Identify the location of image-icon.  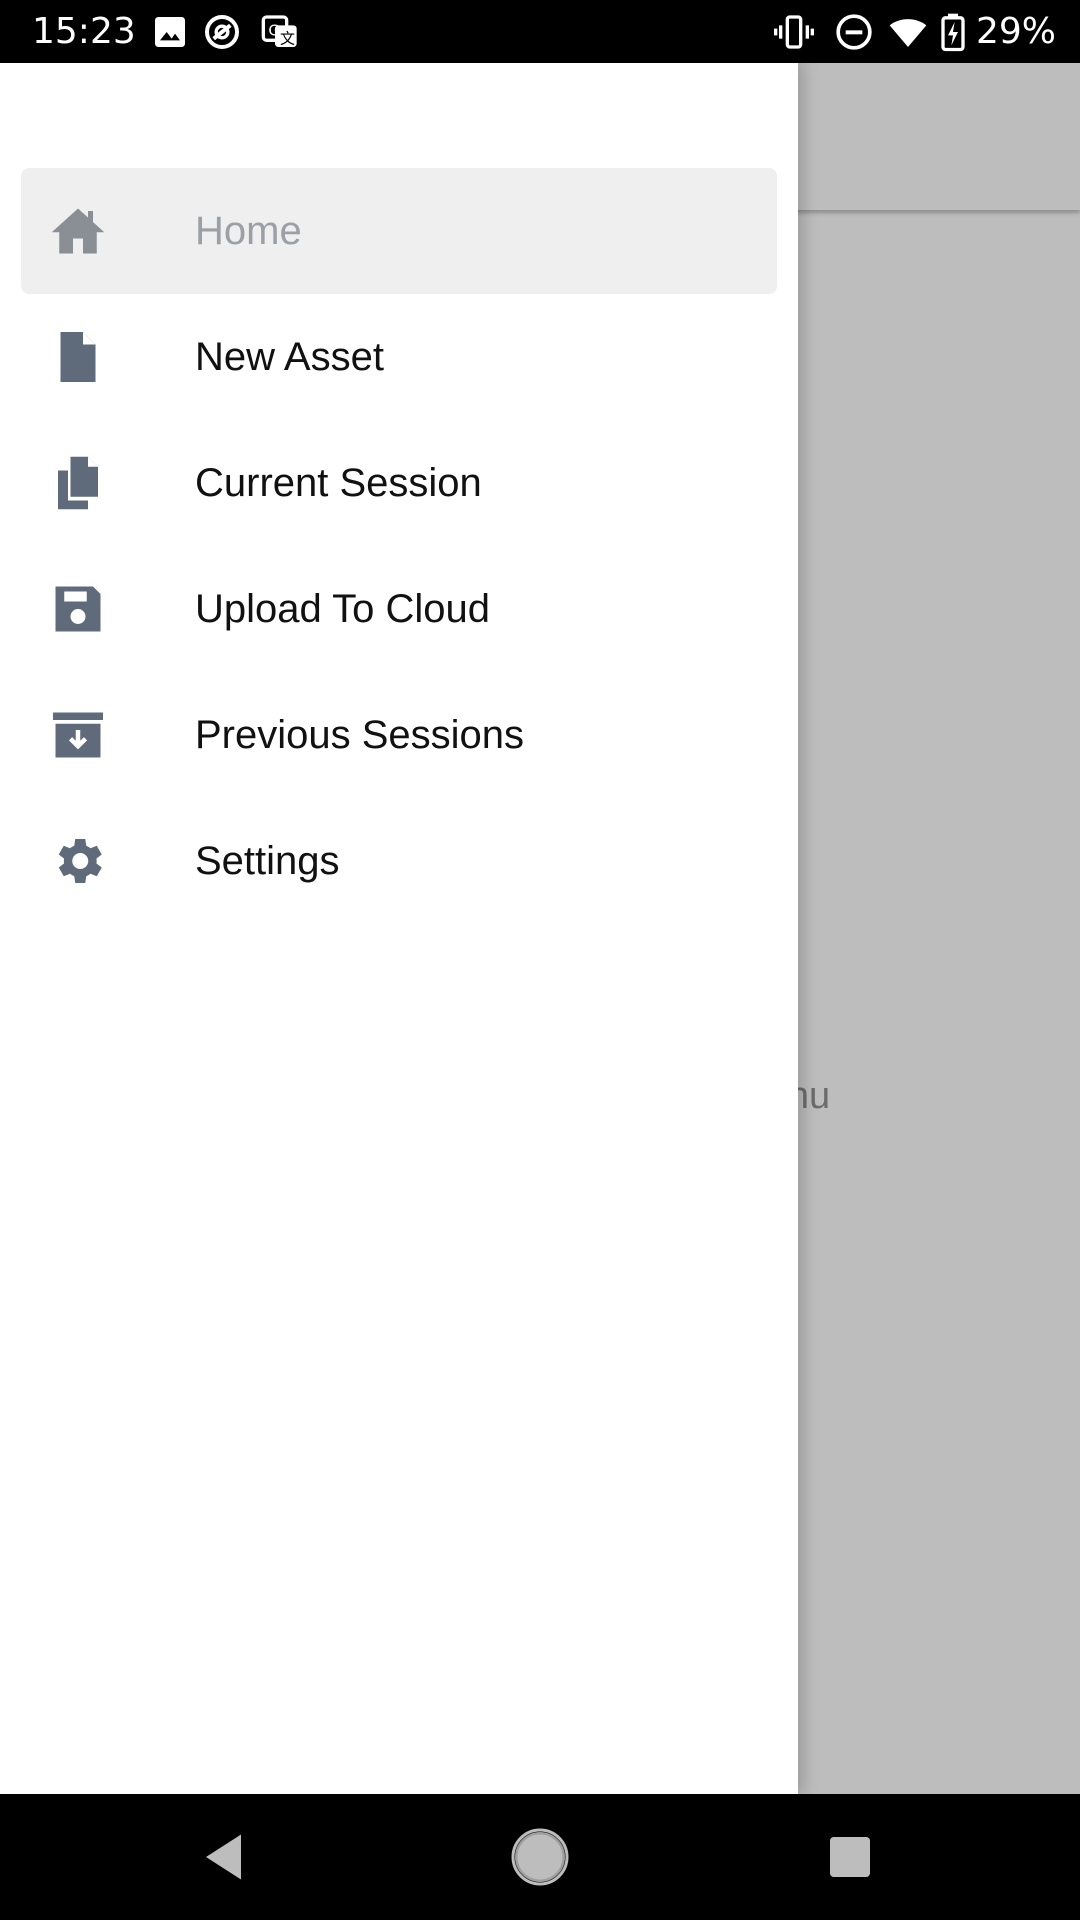
(170, 32).